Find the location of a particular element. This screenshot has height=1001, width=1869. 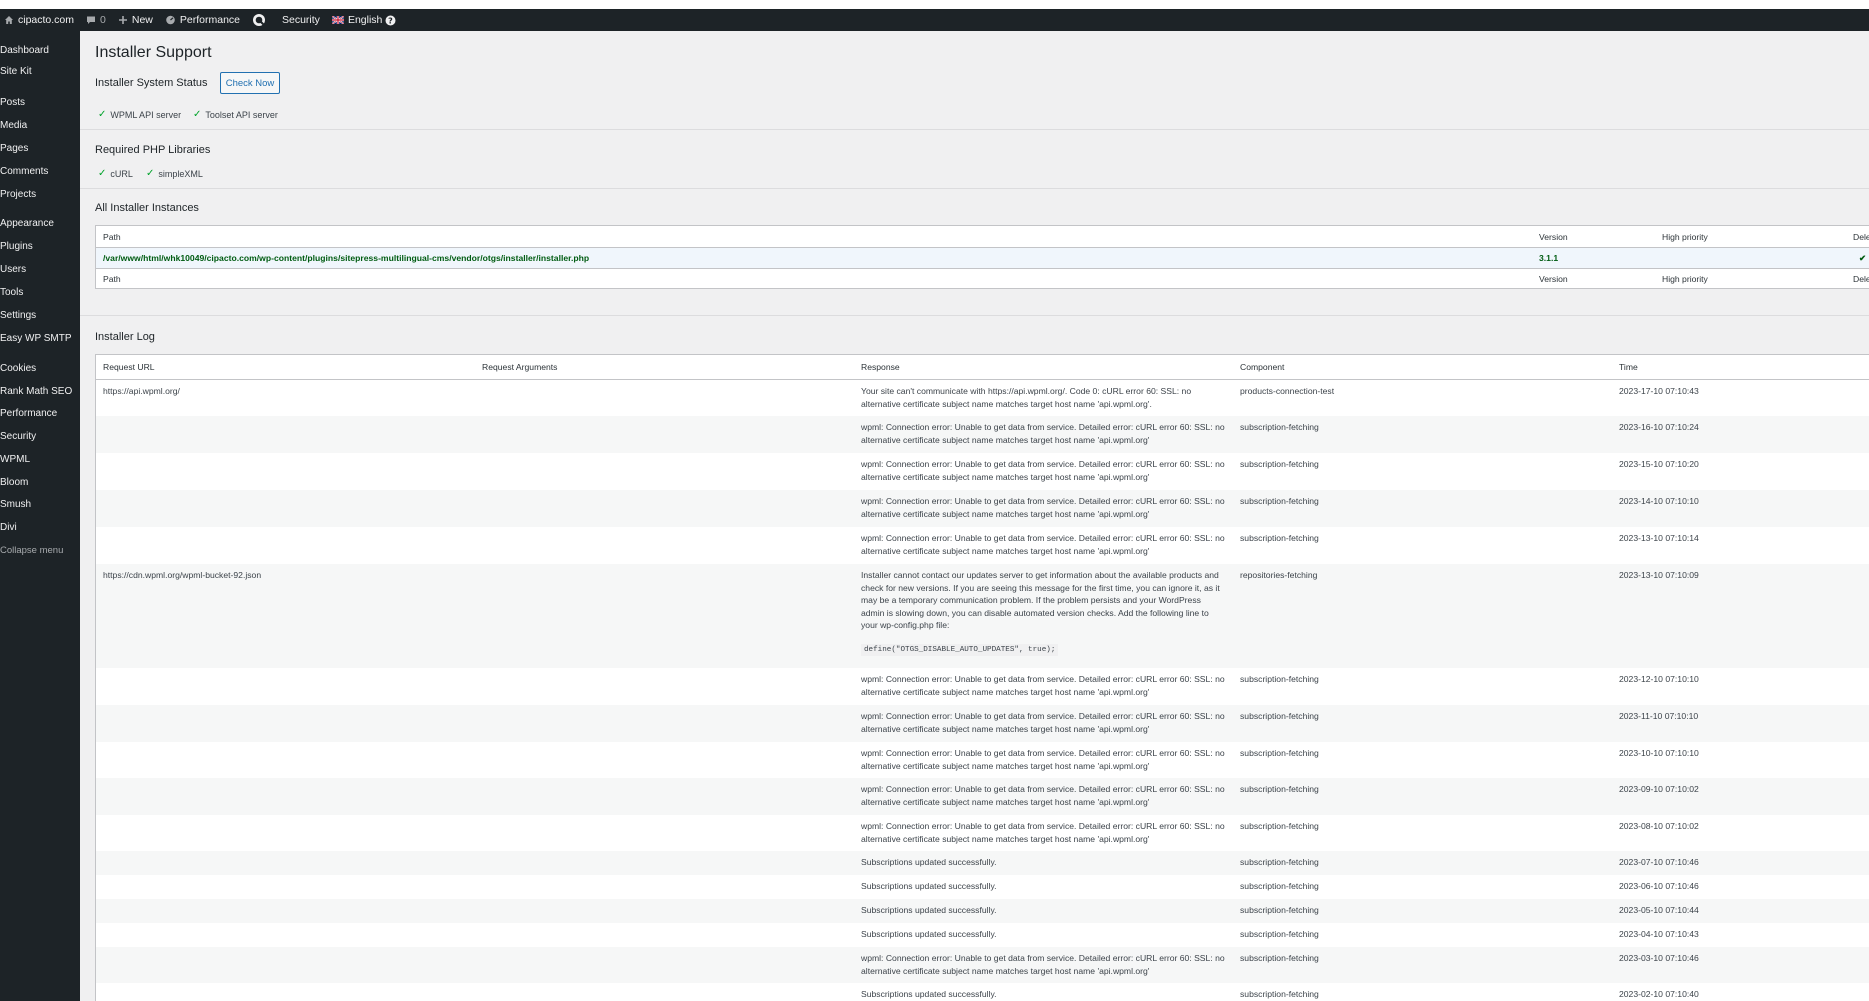

sidebar-item-rank-math-seo: Rank Math SEO is located at coordinates (36, 391).